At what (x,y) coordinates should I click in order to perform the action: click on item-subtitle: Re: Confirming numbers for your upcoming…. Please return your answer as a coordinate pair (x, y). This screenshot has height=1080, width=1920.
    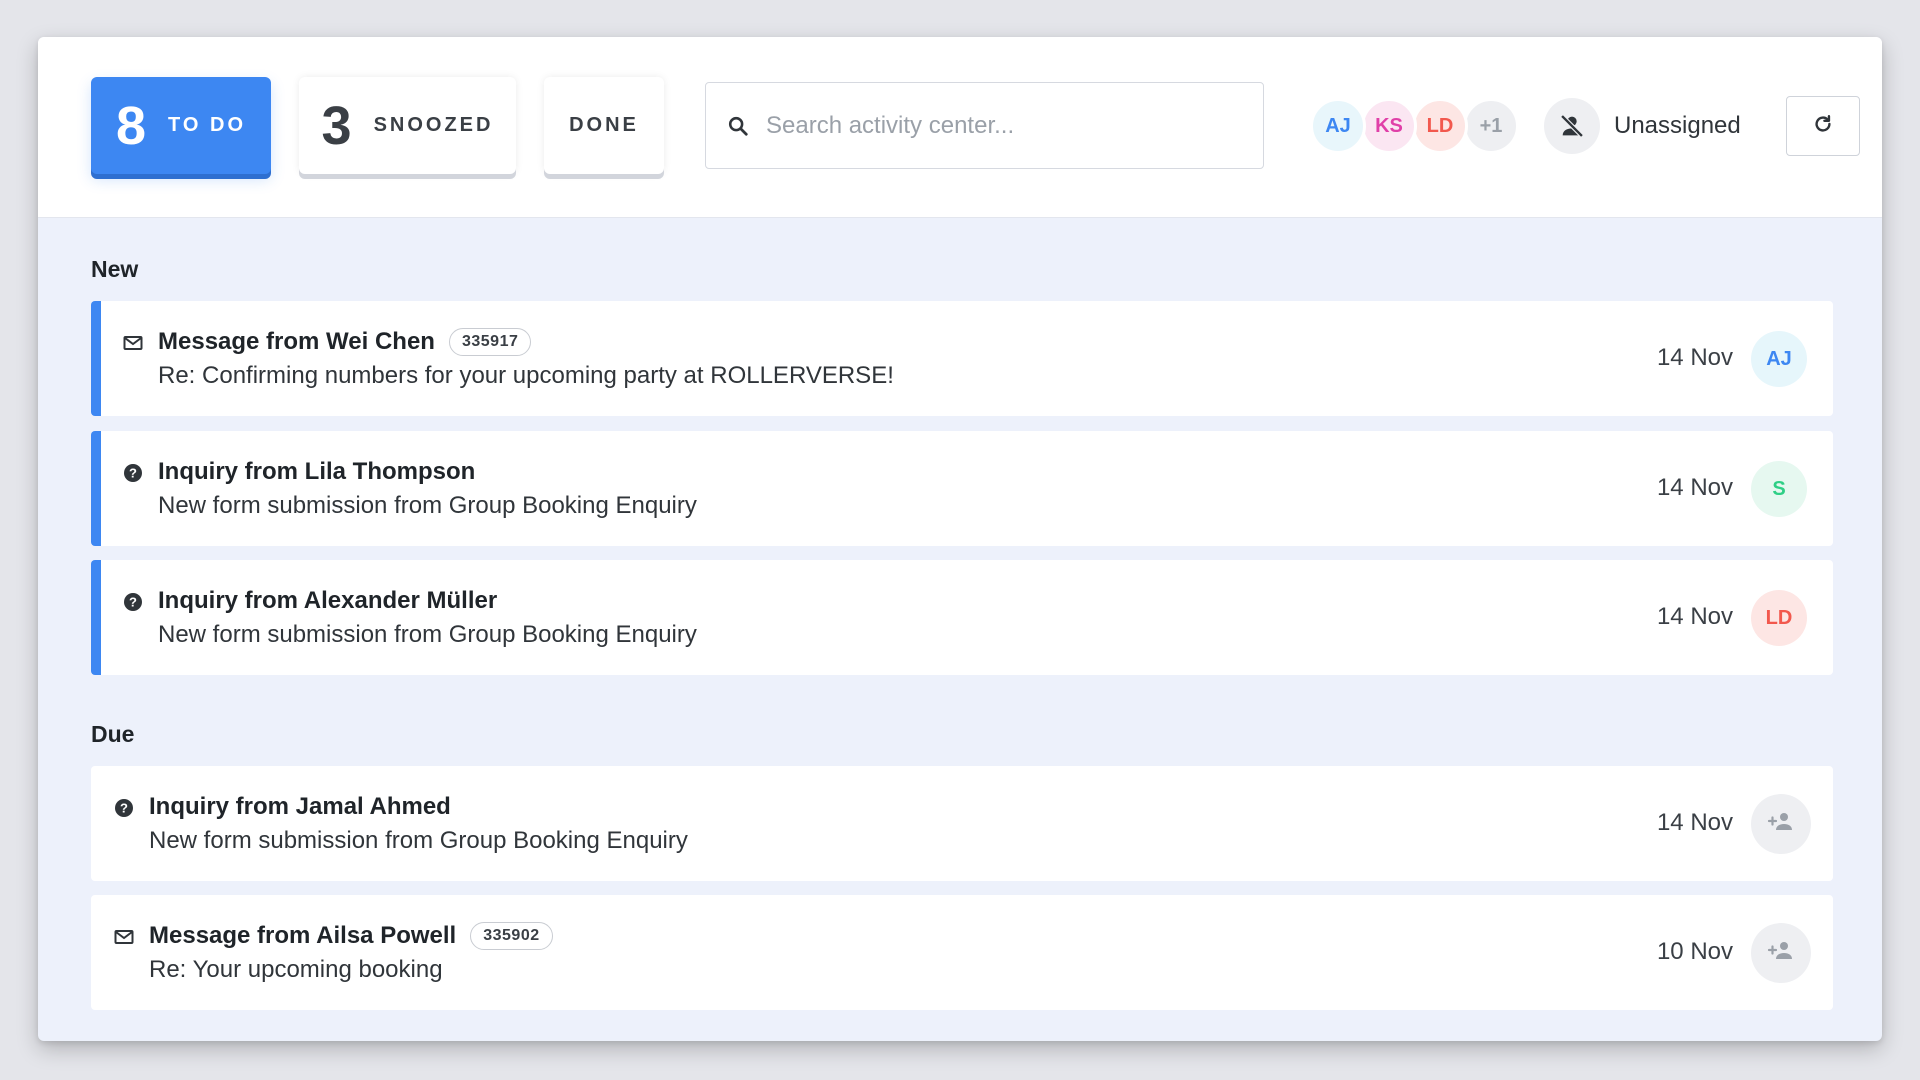
    Looking at the image, I should click on (526, 375).